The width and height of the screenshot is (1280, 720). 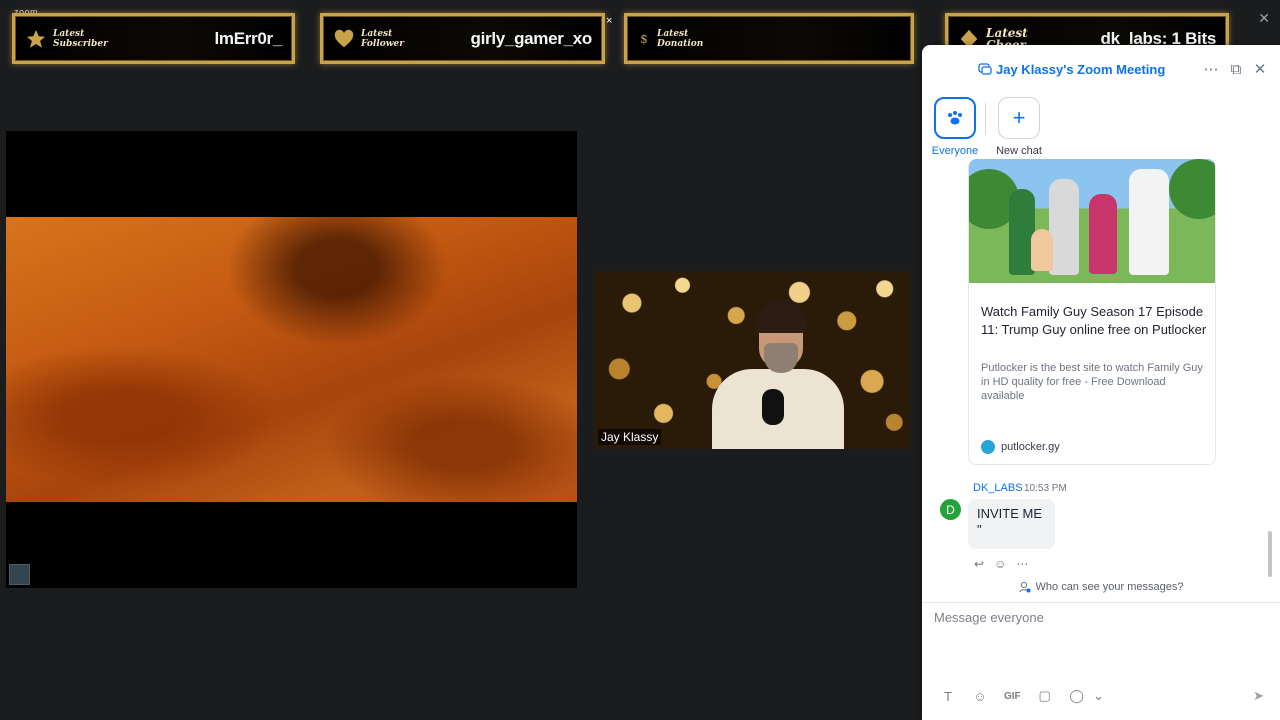 What do you see at coordinates (1270, 554) in the screenshot?
I see `chat-scrollbar` at bounding box center [1270, 554].